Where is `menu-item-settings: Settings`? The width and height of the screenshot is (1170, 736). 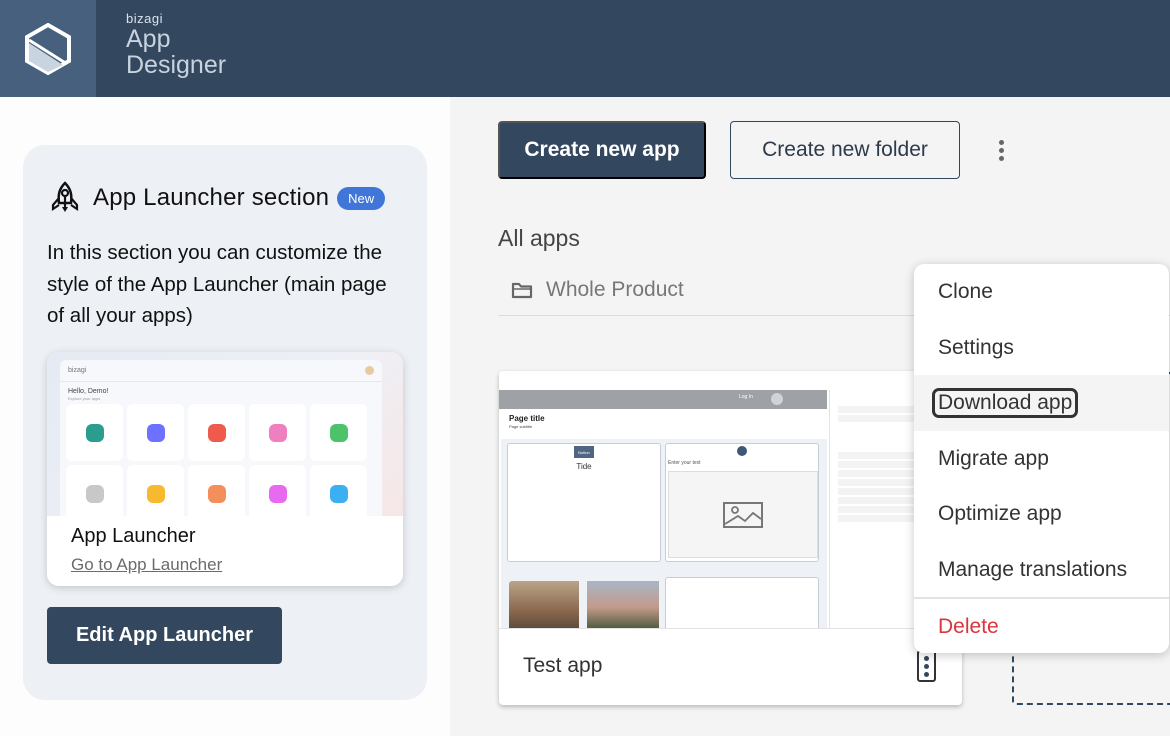
menu-item-settings: Settings is located at coordinates (1041, 348).